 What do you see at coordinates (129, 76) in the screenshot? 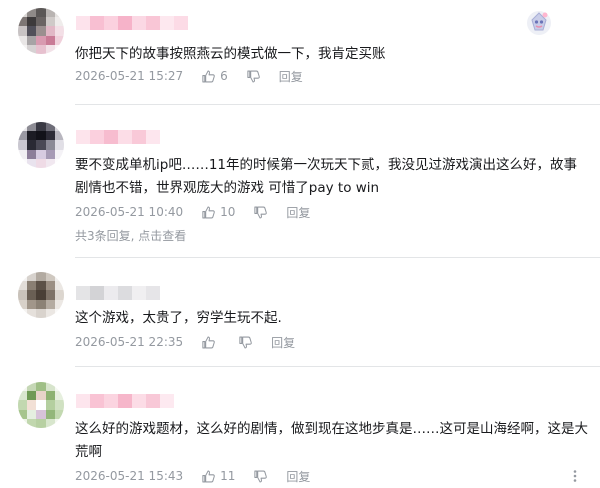
I see `comment-time: 2026-05-21 15:27` at bounding box center [129, 76].